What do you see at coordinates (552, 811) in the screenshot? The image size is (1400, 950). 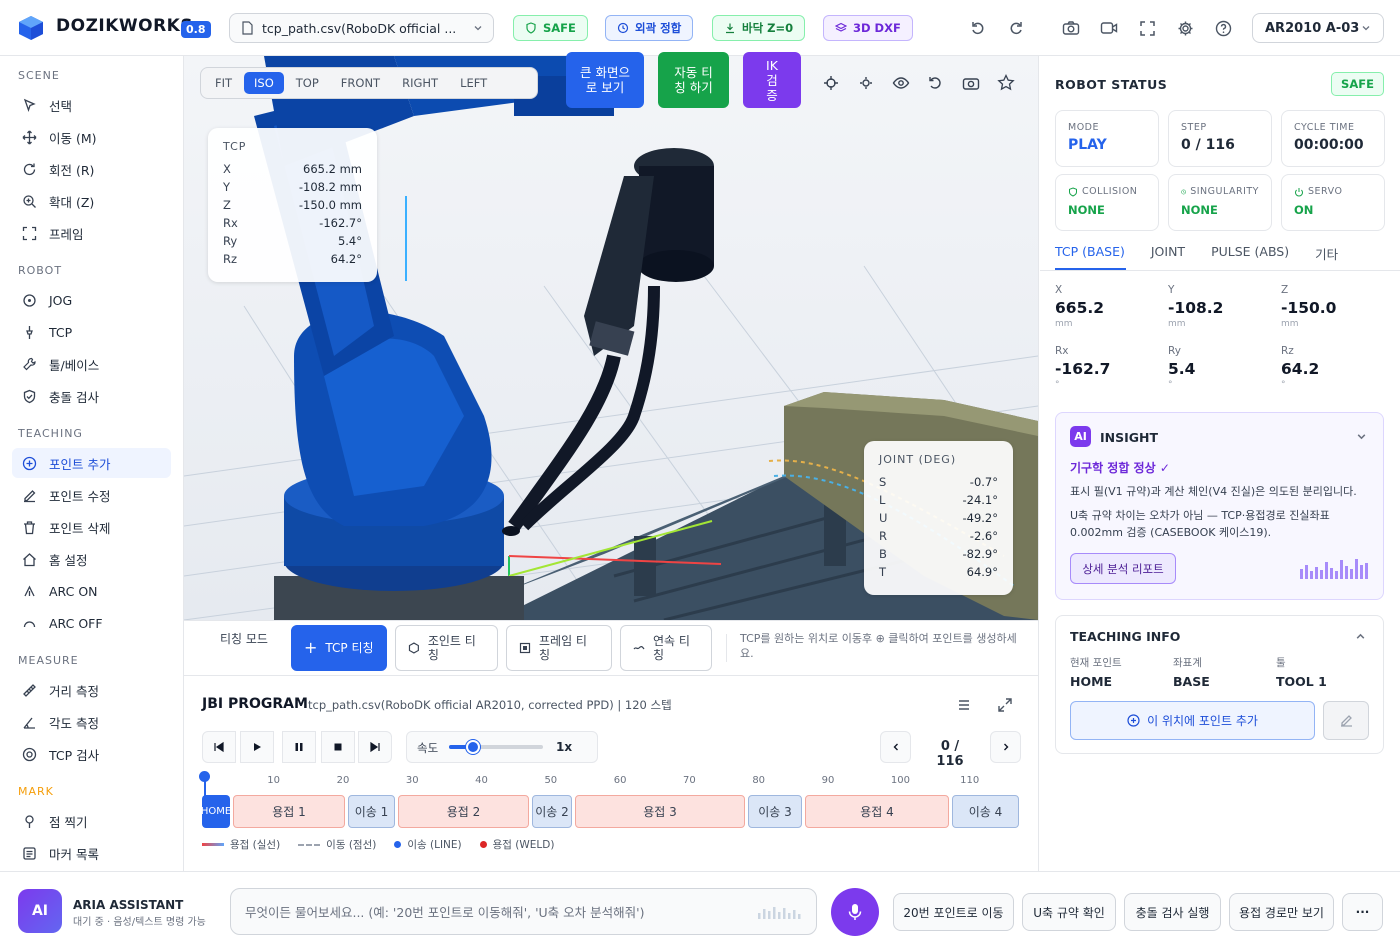 I see `timeline-segment-move: 이송 2` at bounding box center [552, 811].